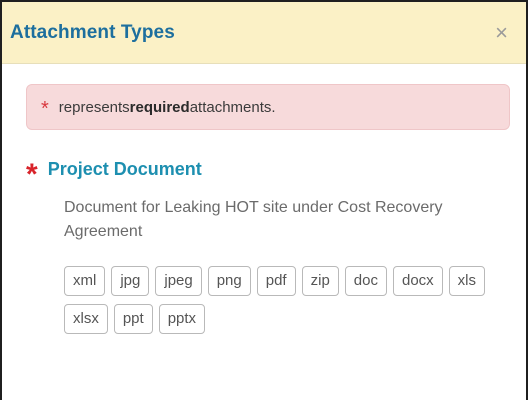  I want to click on file-type-chip: jpg, so click(130, 281).